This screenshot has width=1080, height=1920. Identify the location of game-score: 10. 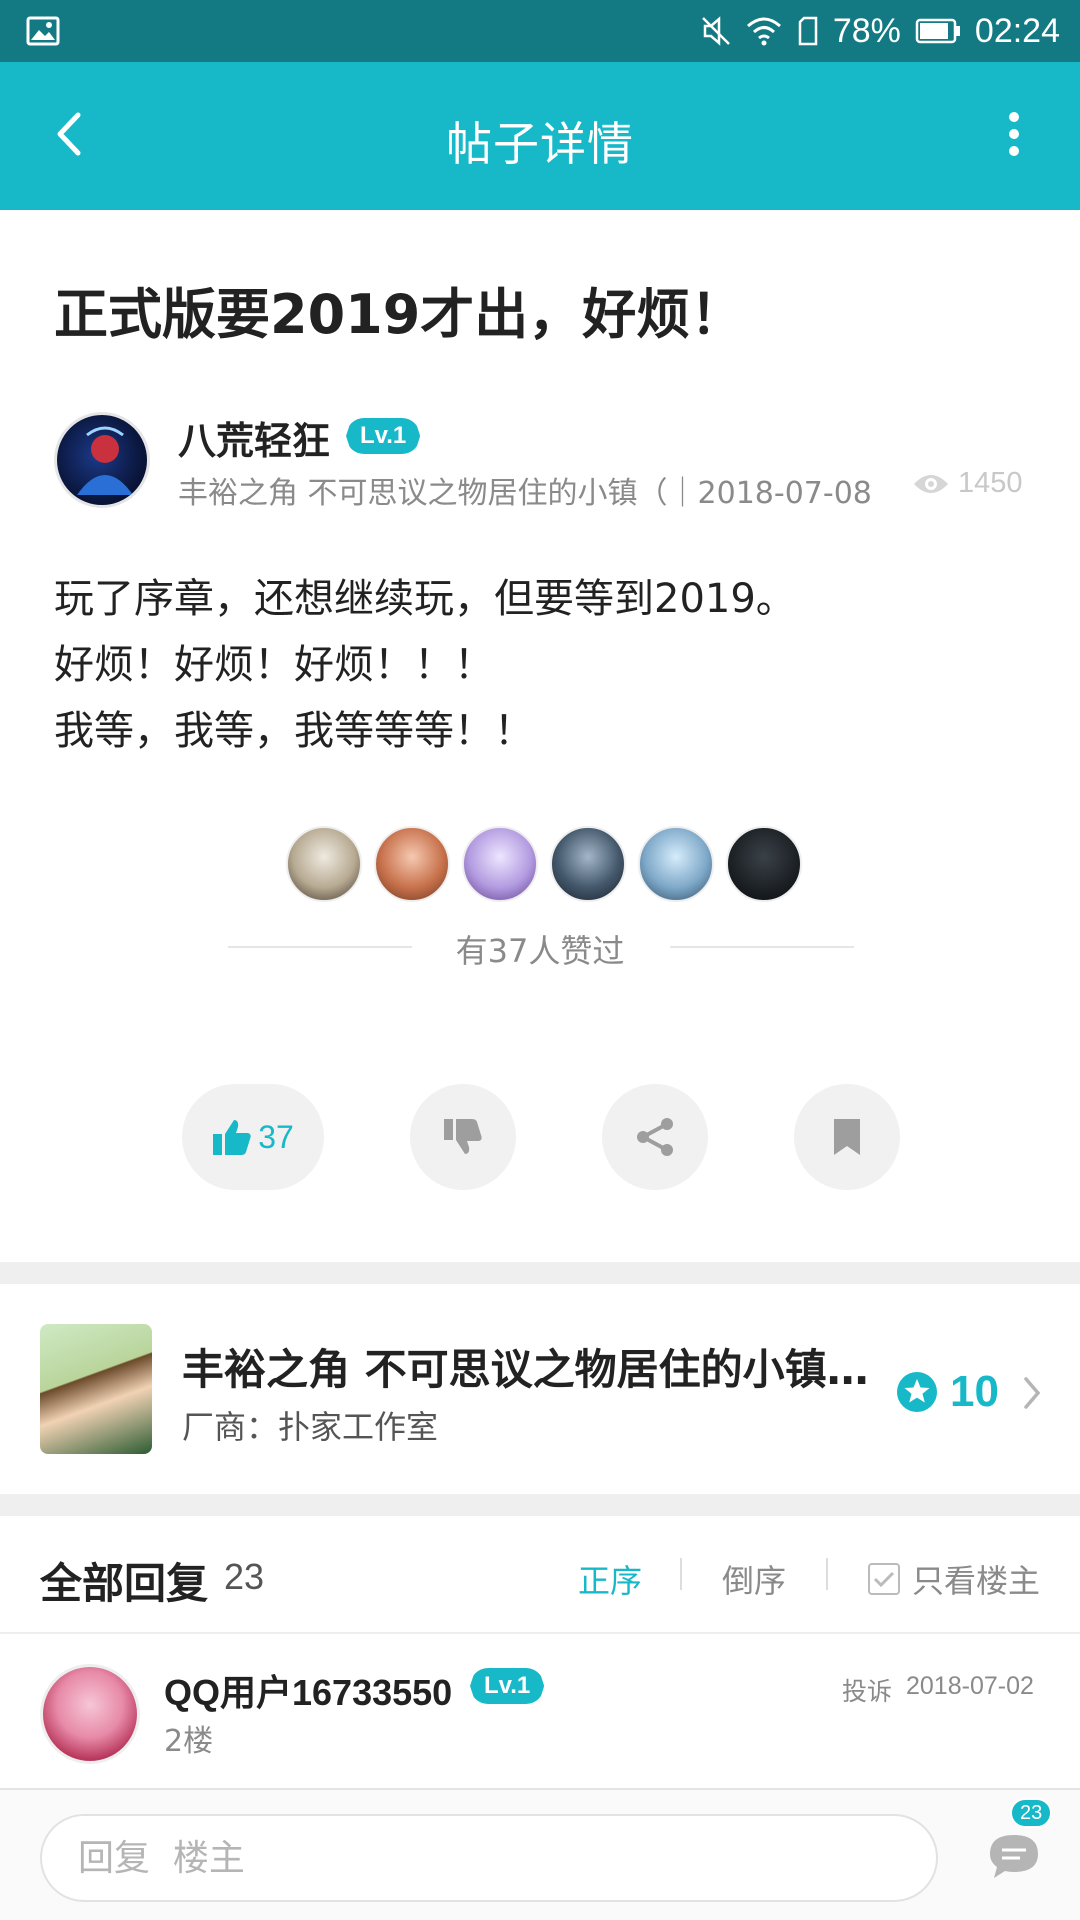
(947, 1392).